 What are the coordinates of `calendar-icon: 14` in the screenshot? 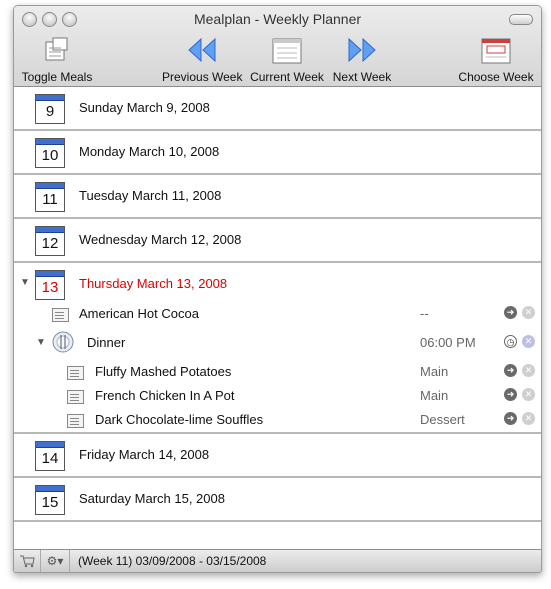 It's located at (50, 456).